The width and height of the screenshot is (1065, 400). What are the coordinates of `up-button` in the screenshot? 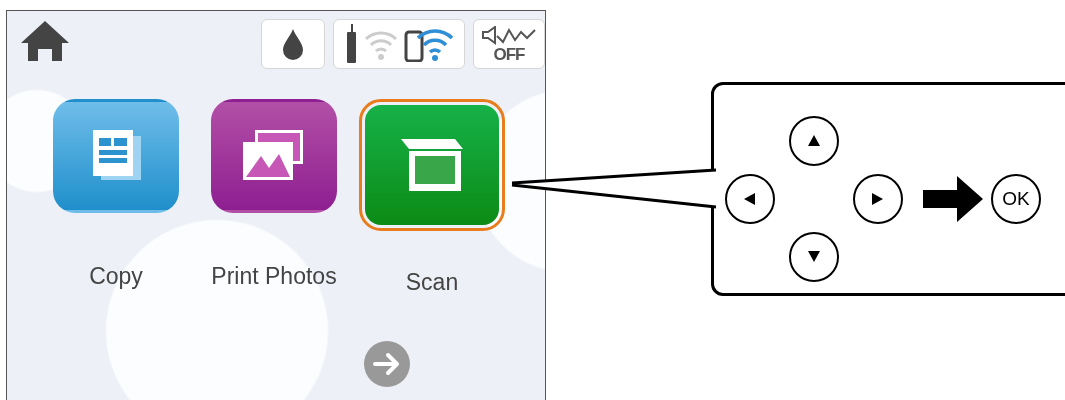 It's located at (814, 141).